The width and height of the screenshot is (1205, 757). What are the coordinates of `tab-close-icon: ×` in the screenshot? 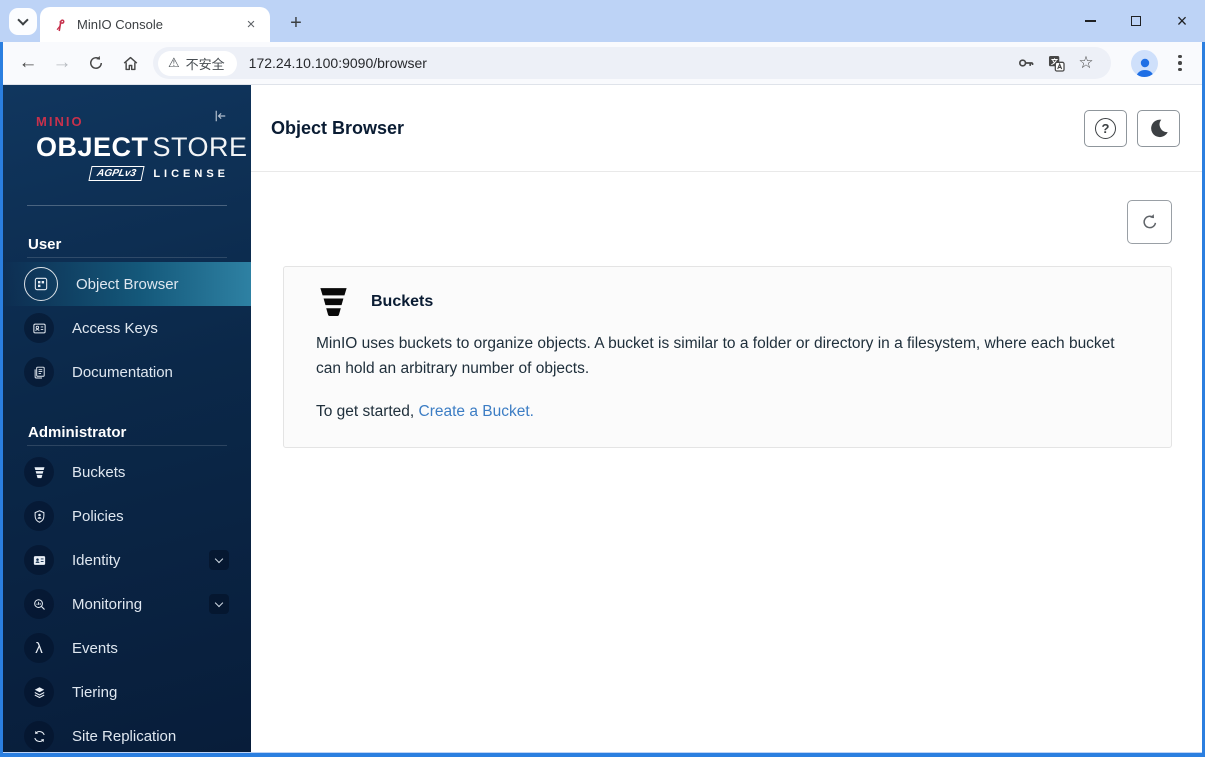 It's located at (251, 25).